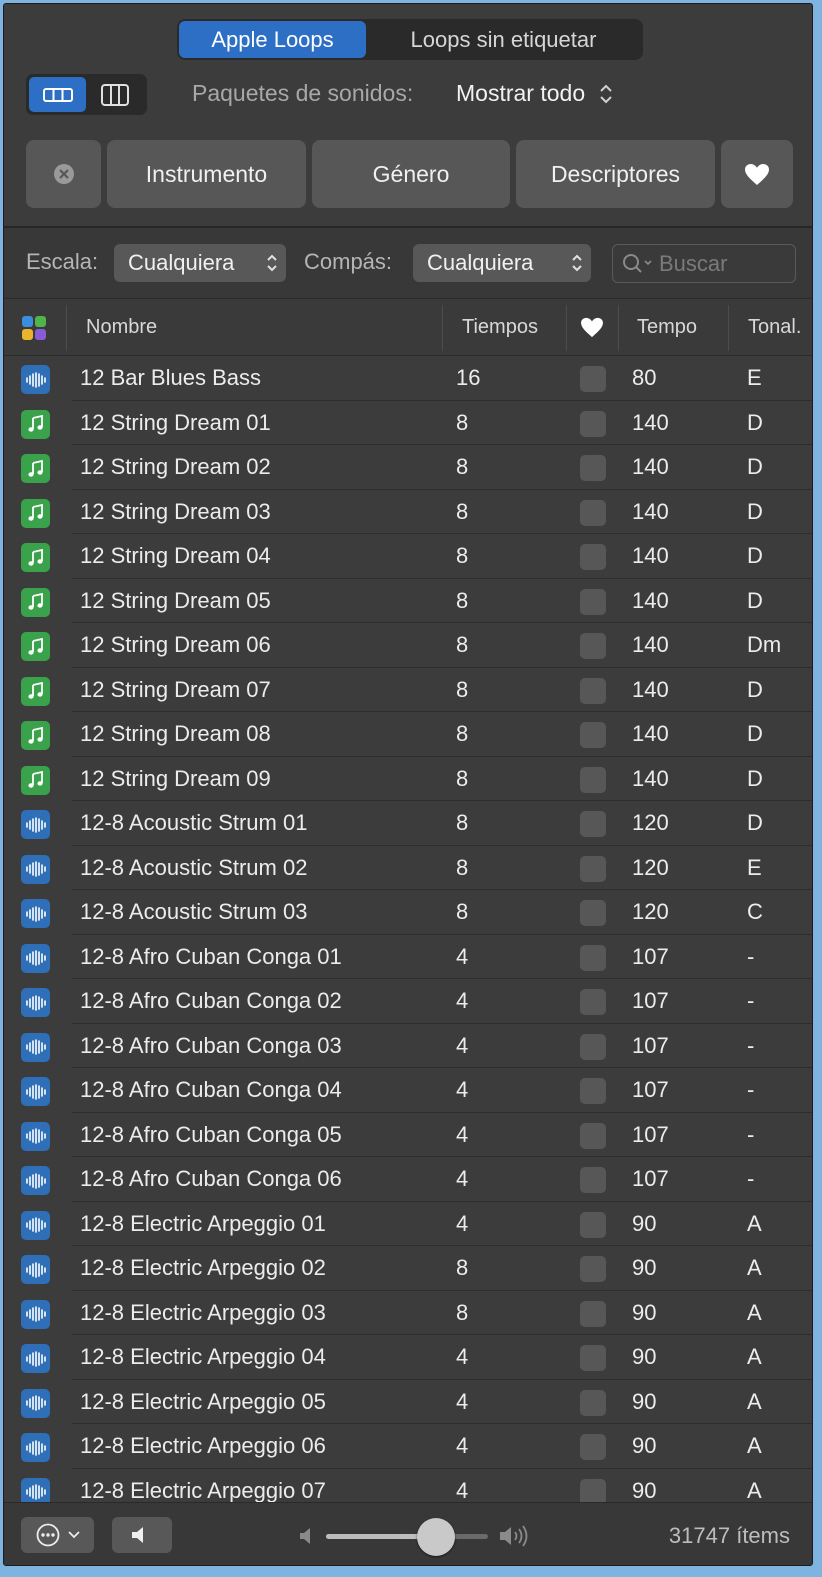 The image size is (822, 1577). I want to click on loop-tempo: 107, so click(650, 1045).